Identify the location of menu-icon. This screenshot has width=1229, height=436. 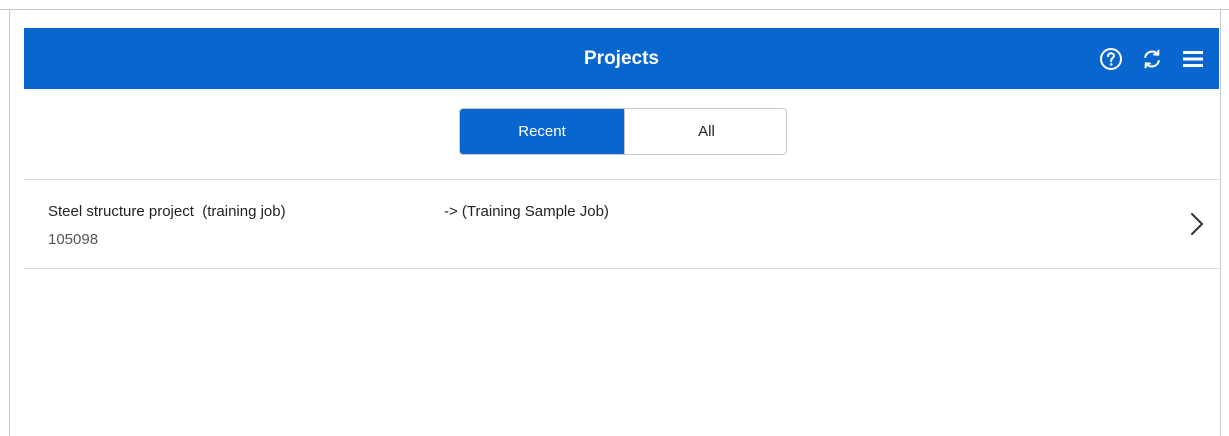
(1193, 58).